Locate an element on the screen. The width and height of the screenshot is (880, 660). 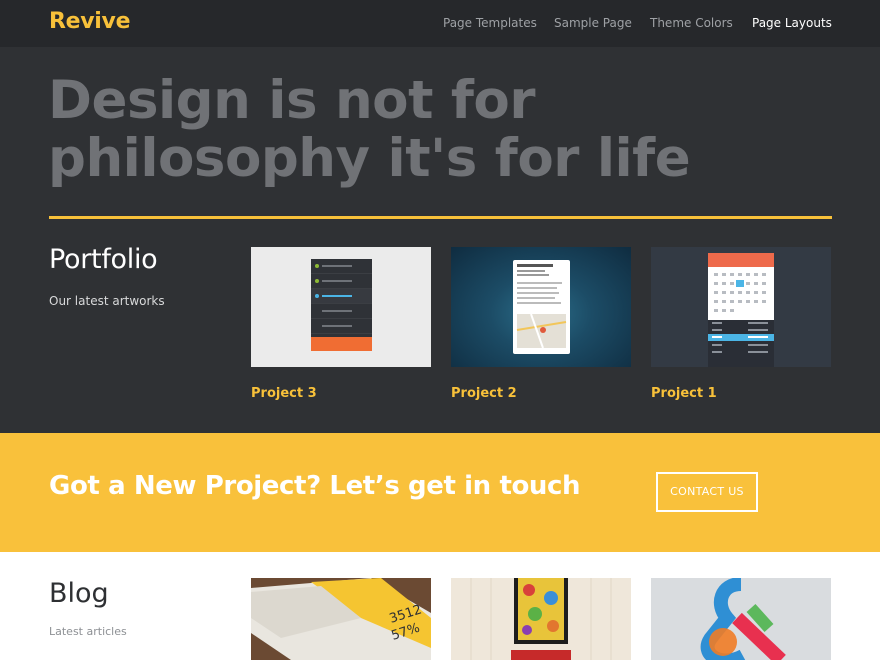
blog-subtitle: Latest articles is located at coordinates (88, 631).